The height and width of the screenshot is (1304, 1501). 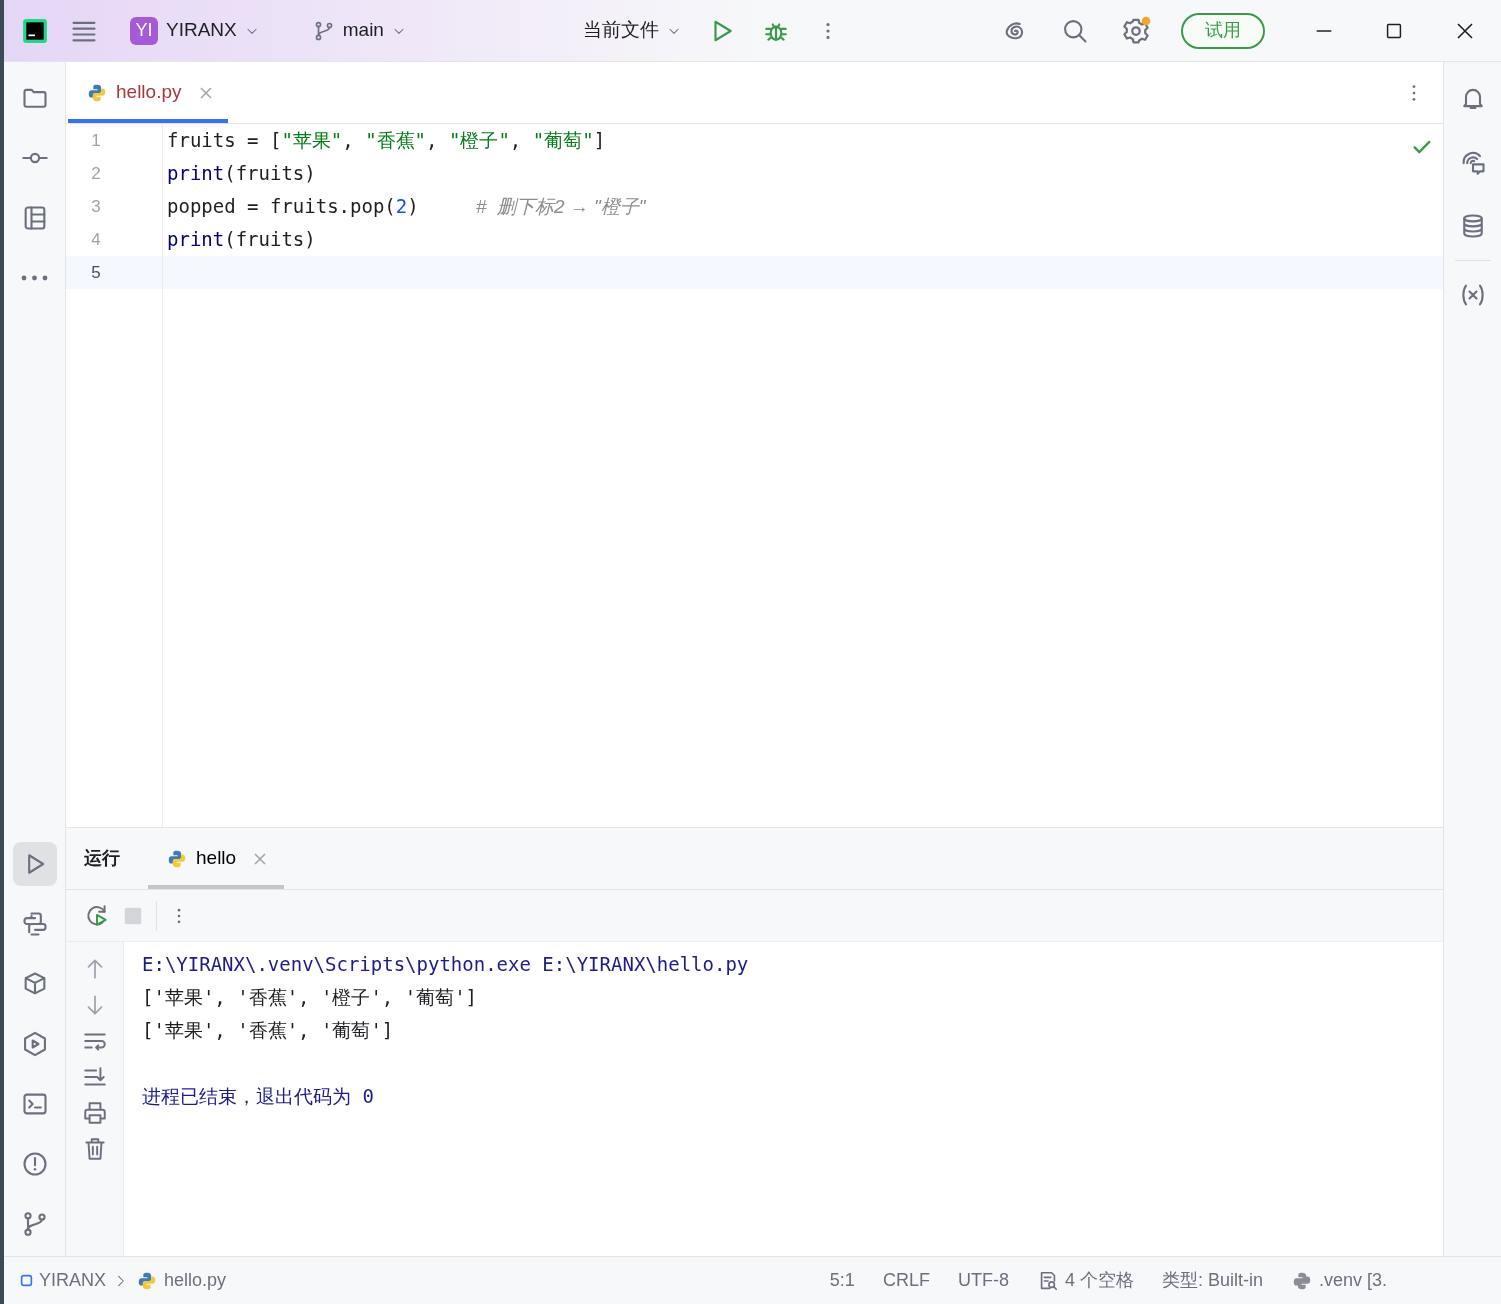 I want to click on line-number: 2, so click(x=96, y=173).